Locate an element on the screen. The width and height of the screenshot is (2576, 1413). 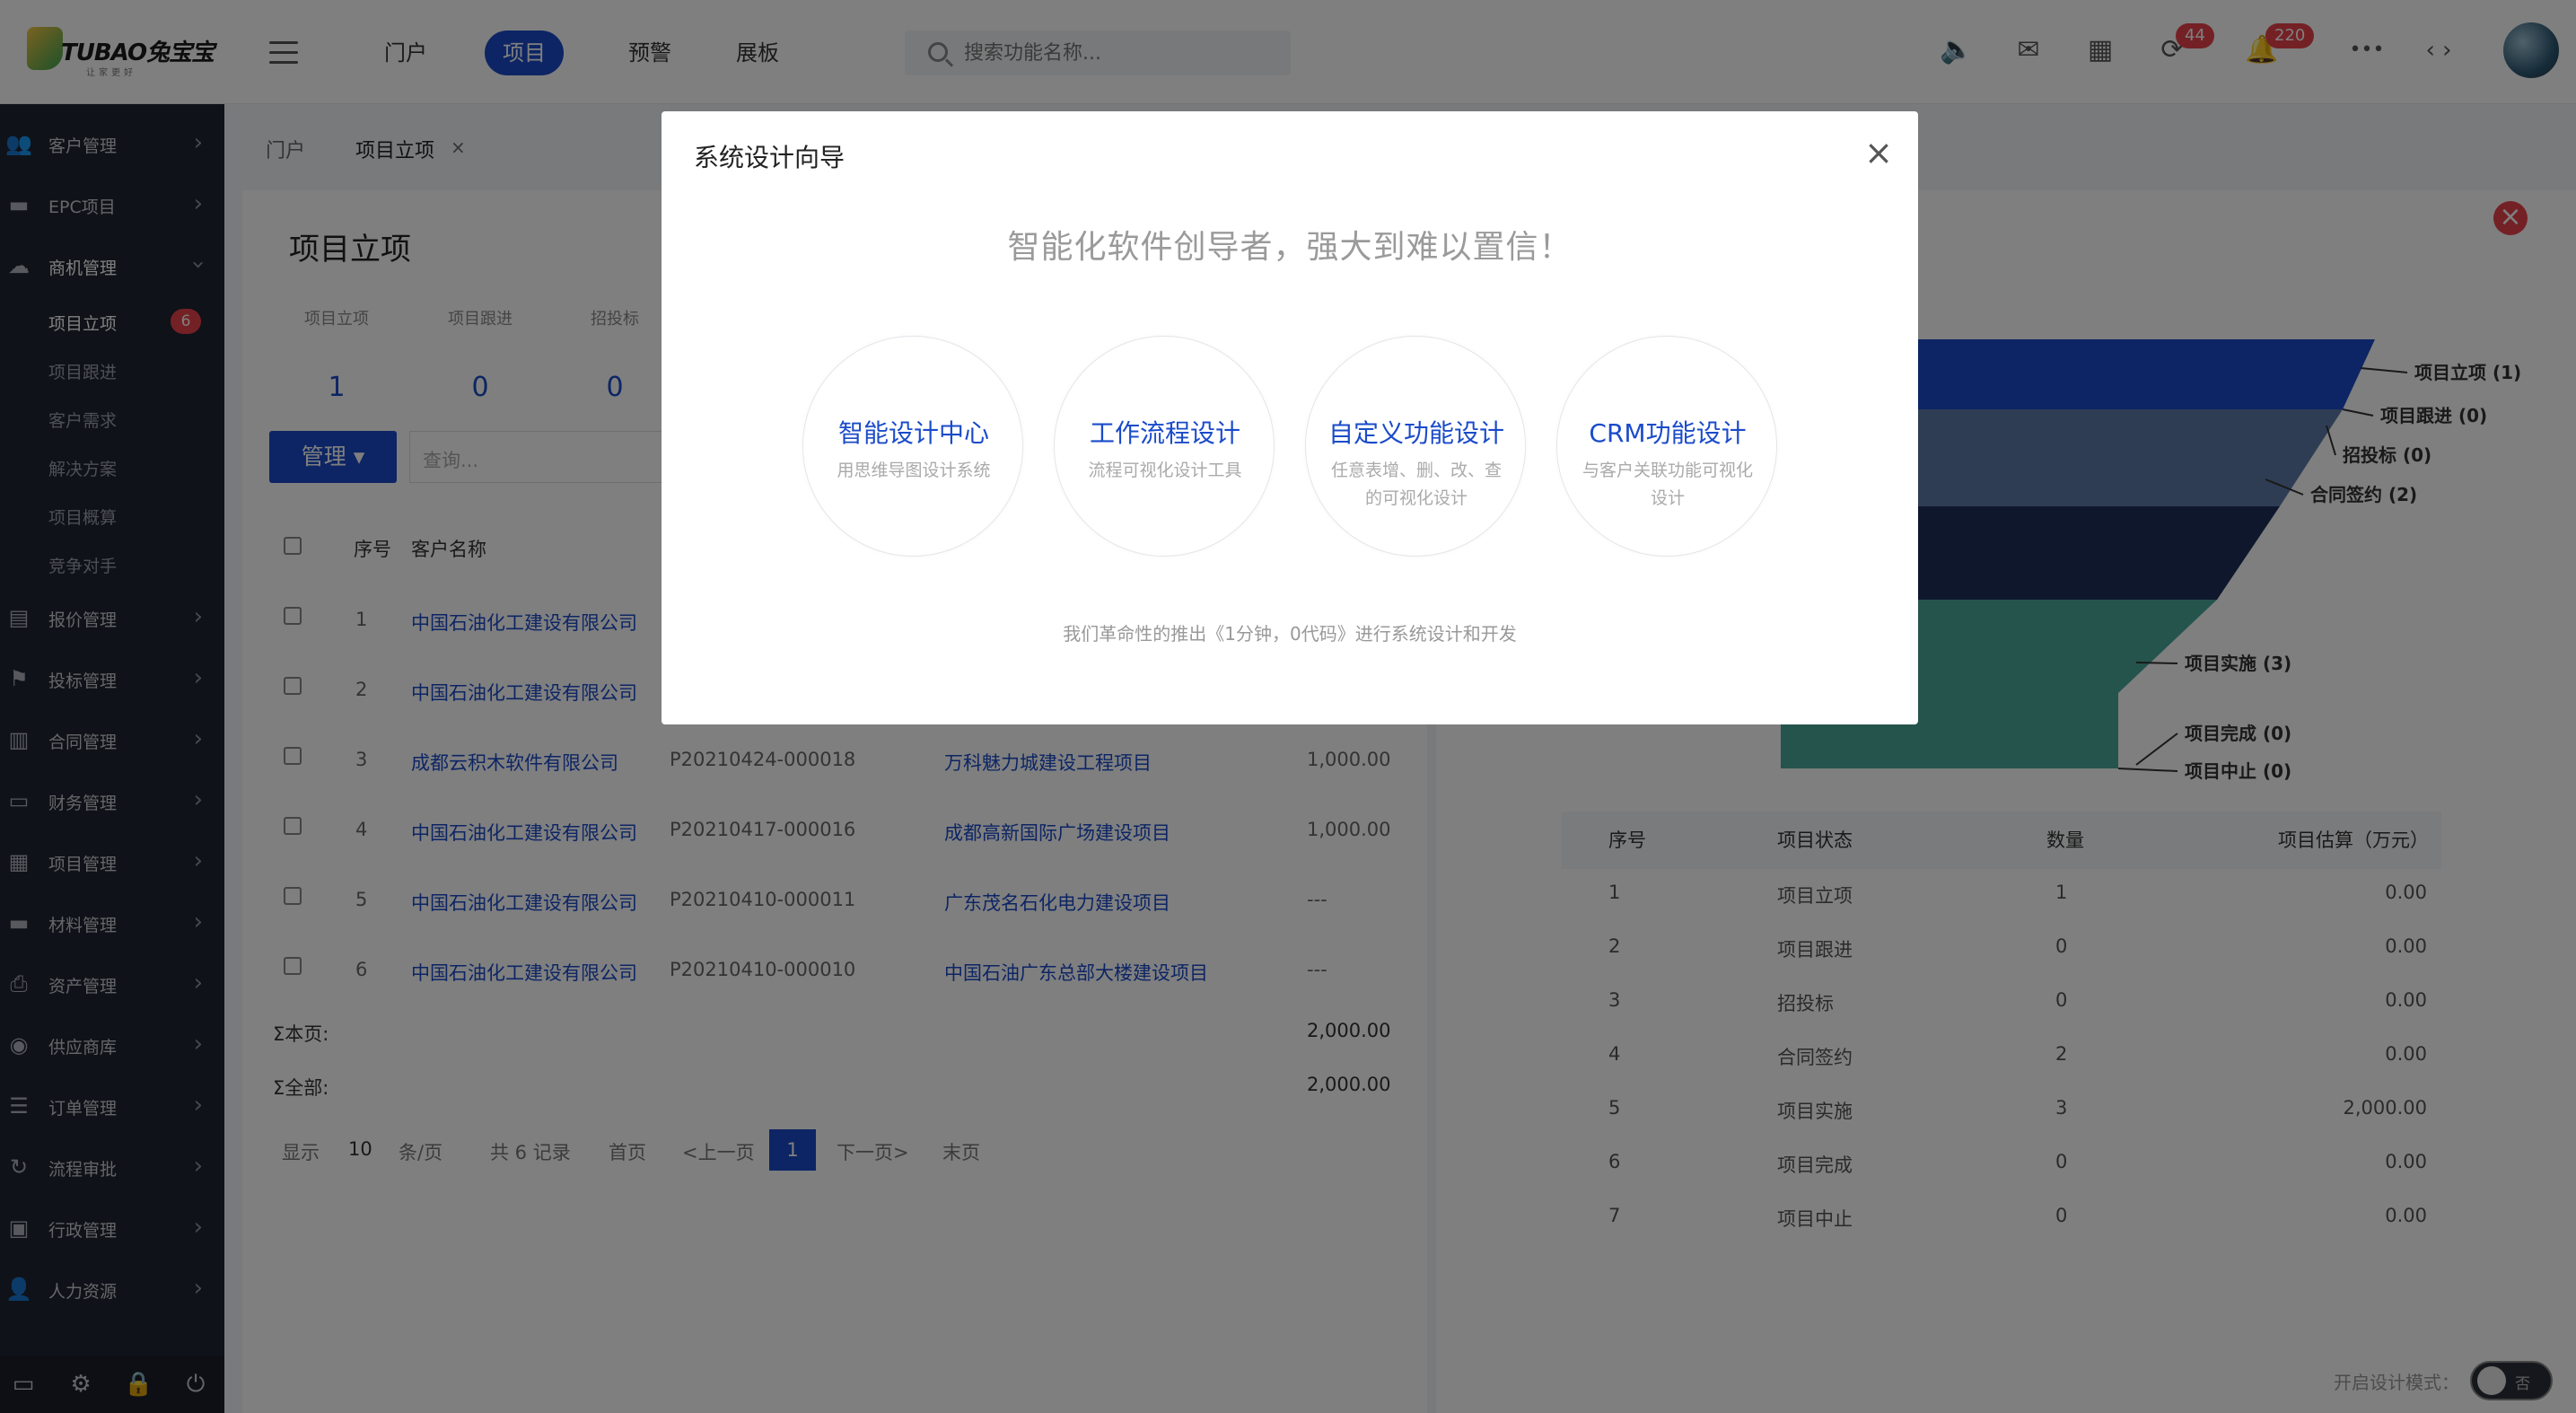
modal-footer-note: 我们革命性的推出《1分钟，0代码》进行系统设计和开发 is located at coordinates (1290, 634).